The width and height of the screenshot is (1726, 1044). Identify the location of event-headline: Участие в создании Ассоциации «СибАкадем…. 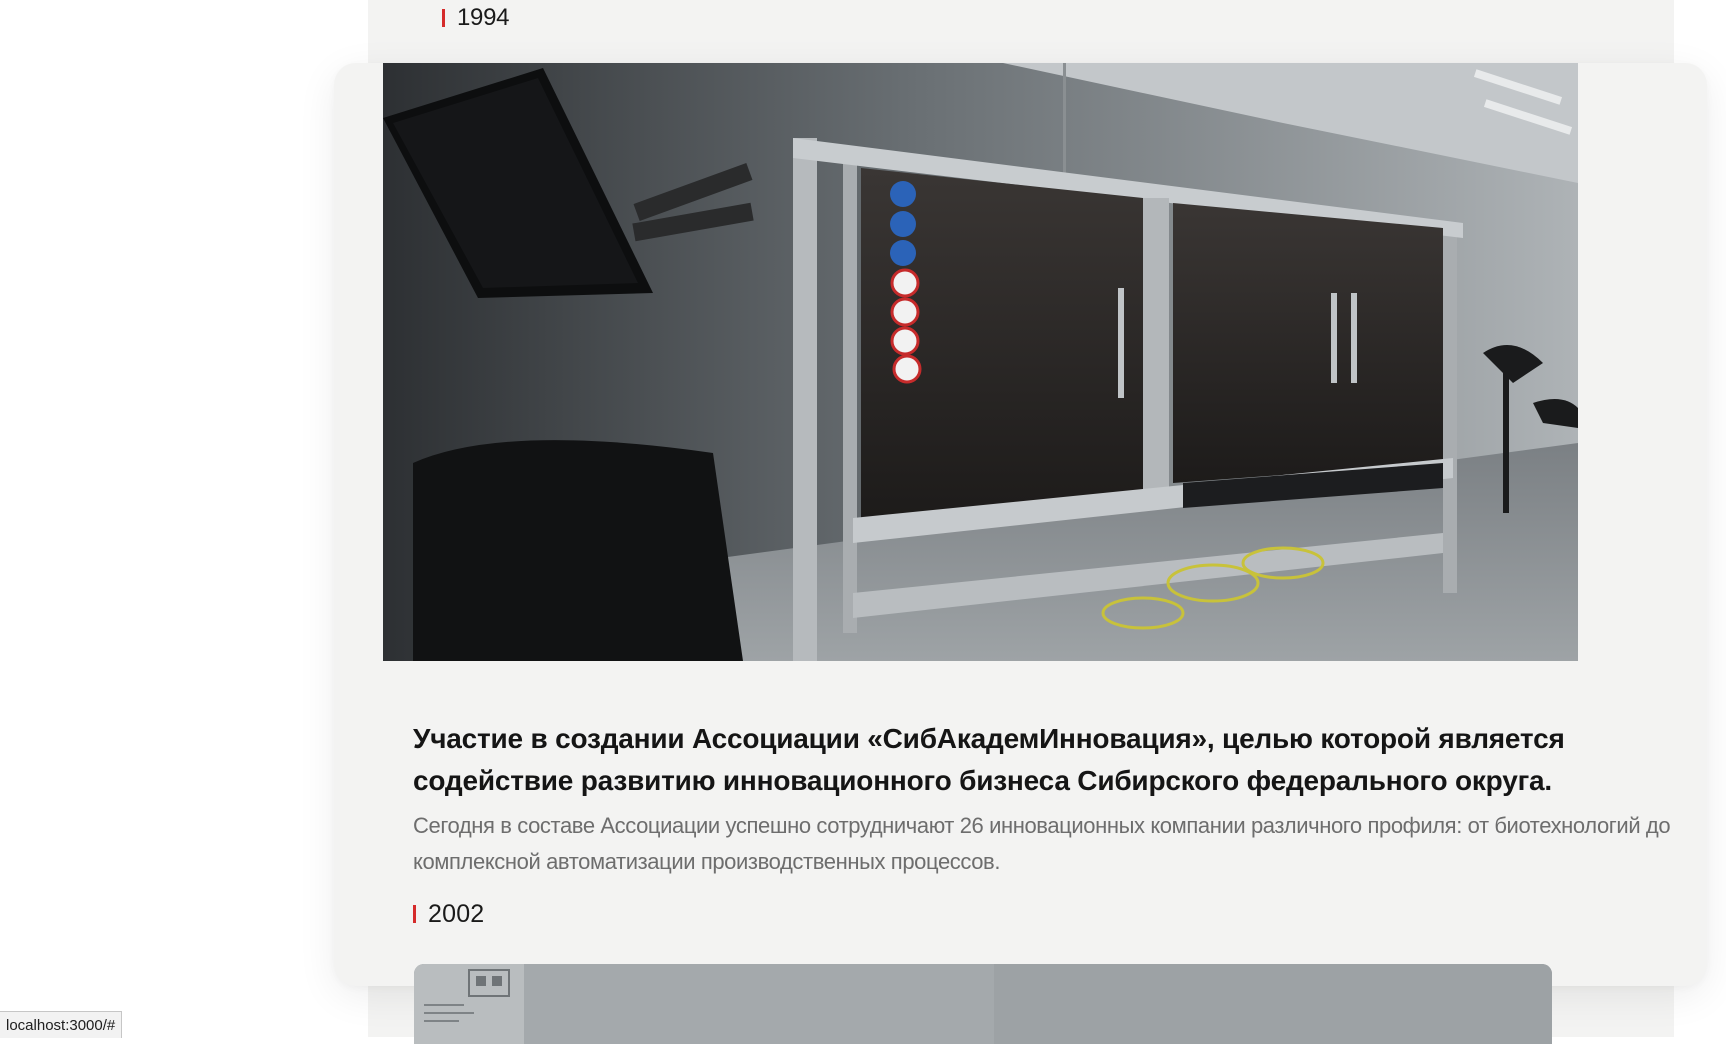
(989, 759).